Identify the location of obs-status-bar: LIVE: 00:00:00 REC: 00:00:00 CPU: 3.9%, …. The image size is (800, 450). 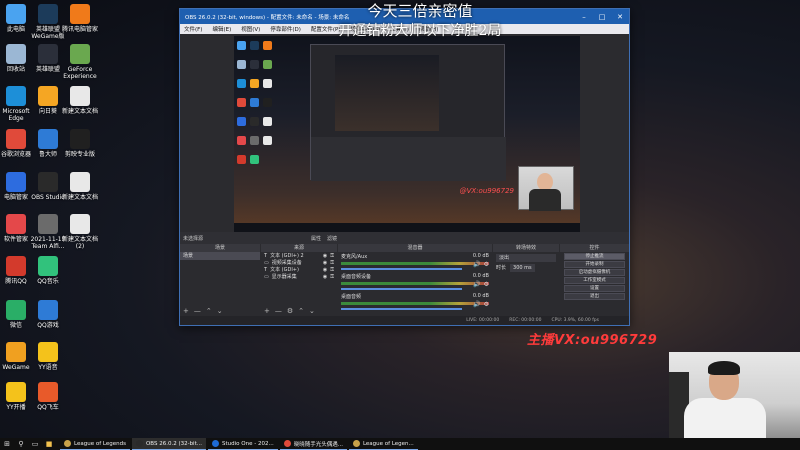
(404, 320).